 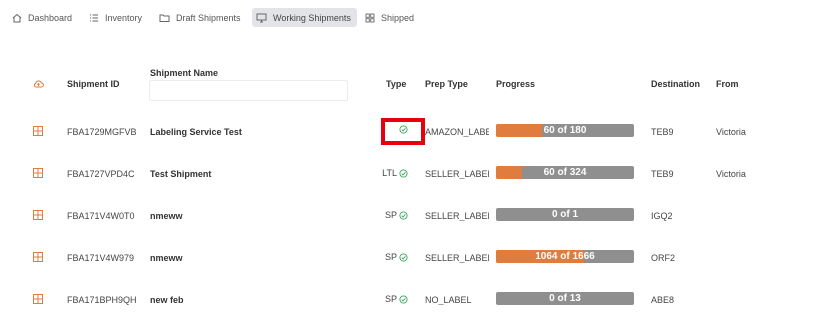 I want to click on sync-cloud-icon, so click(x=38, y=84).